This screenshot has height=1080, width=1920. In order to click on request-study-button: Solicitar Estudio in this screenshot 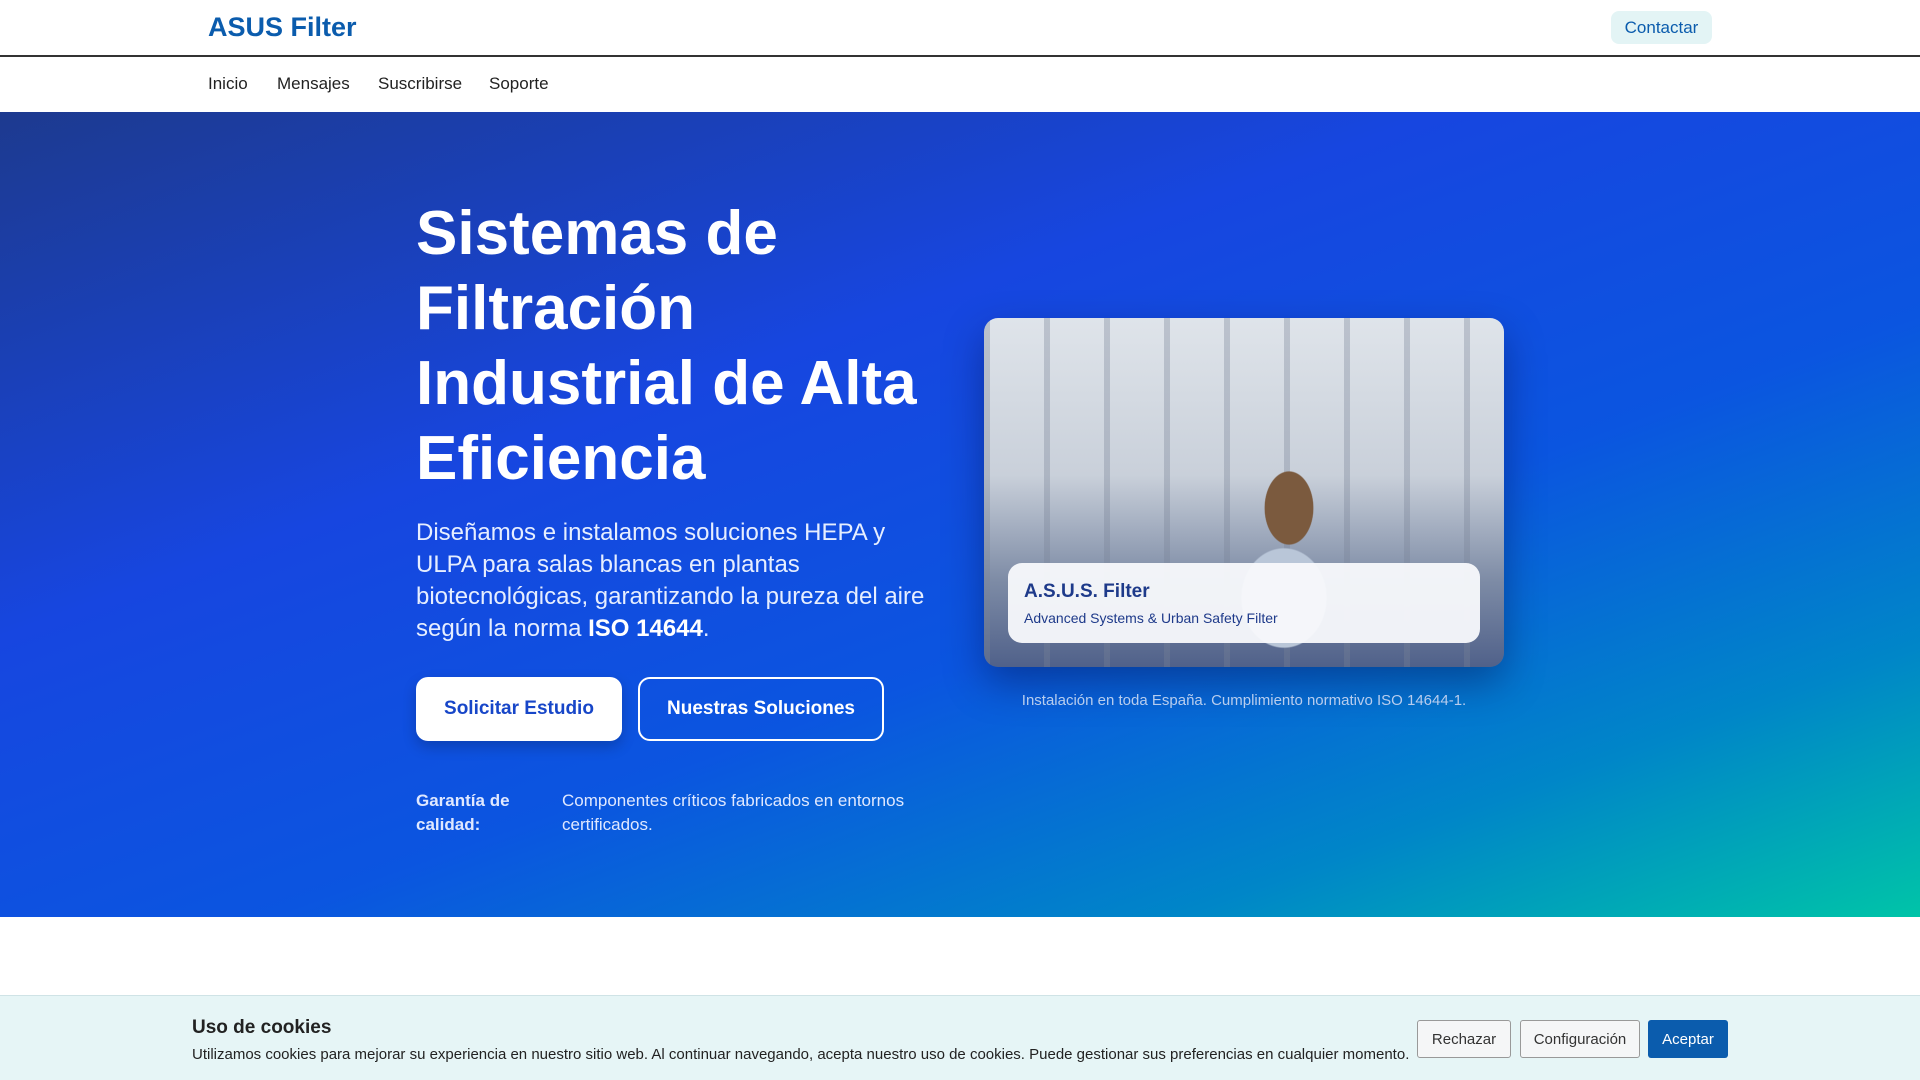, I will do `click(519, 709)`.